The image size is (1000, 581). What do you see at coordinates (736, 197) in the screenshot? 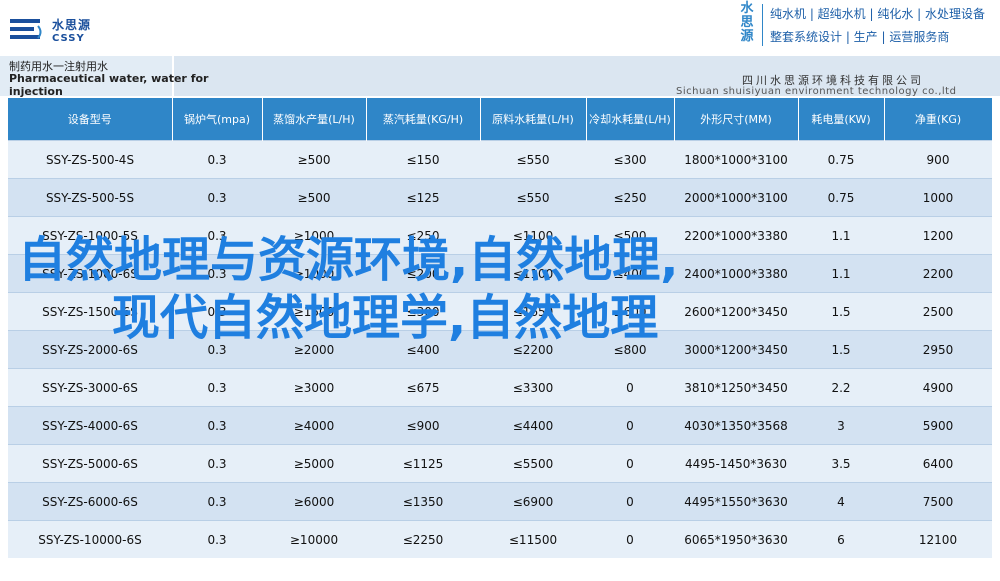
I see `table-cell: 2000*1000*3100` at bounding box center [736, 197].